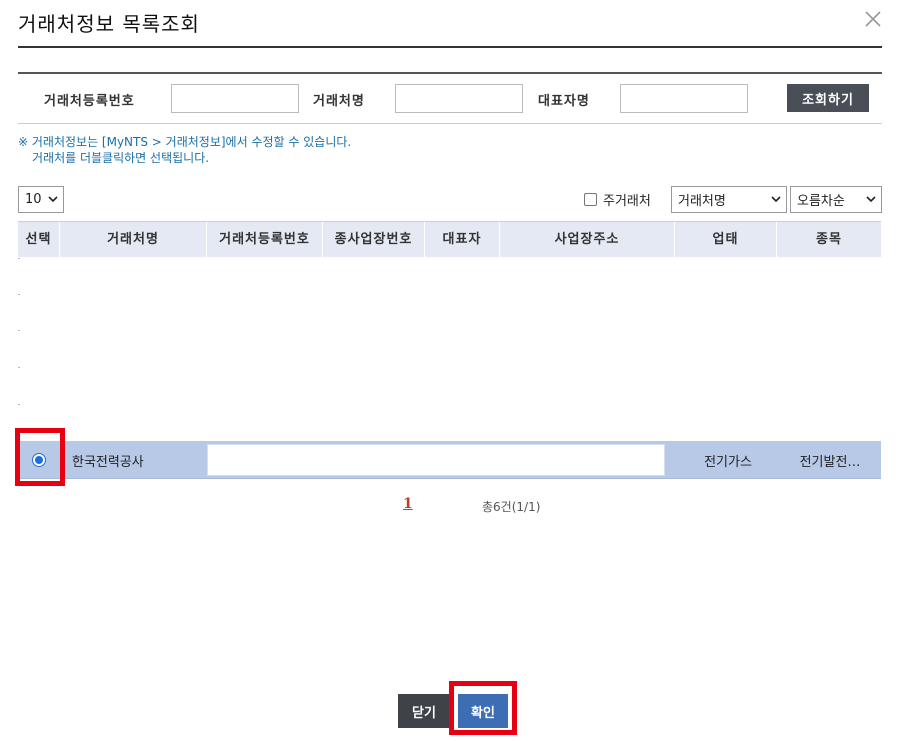 Image resolution: width=900 pixels, height=741 pixels. Describe the element at coordinates (89, 101) in the screenshot. I see `reg-no-label: 거래처등록번호` at that location.